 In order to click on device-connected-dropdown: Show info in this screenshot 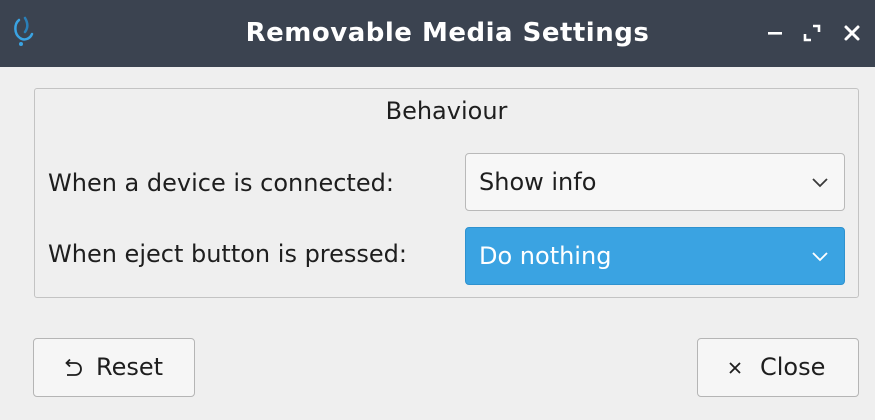, I will do `click(655, 182)`.